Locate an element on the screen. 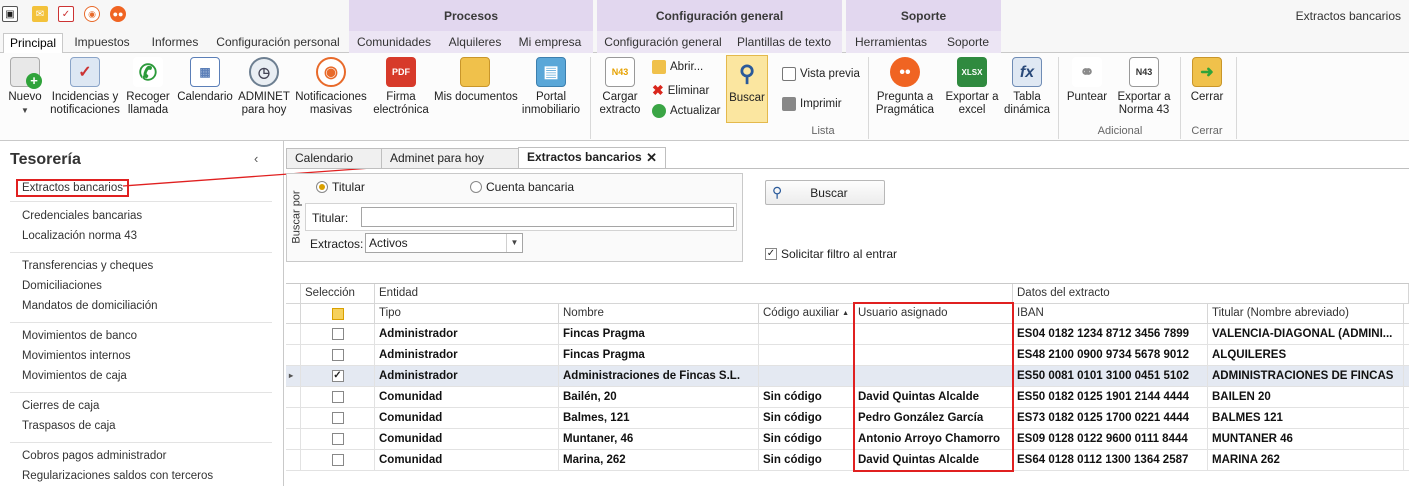  doc-tab-adminet: Adminet para hoy is located at coordinates (450, 158).